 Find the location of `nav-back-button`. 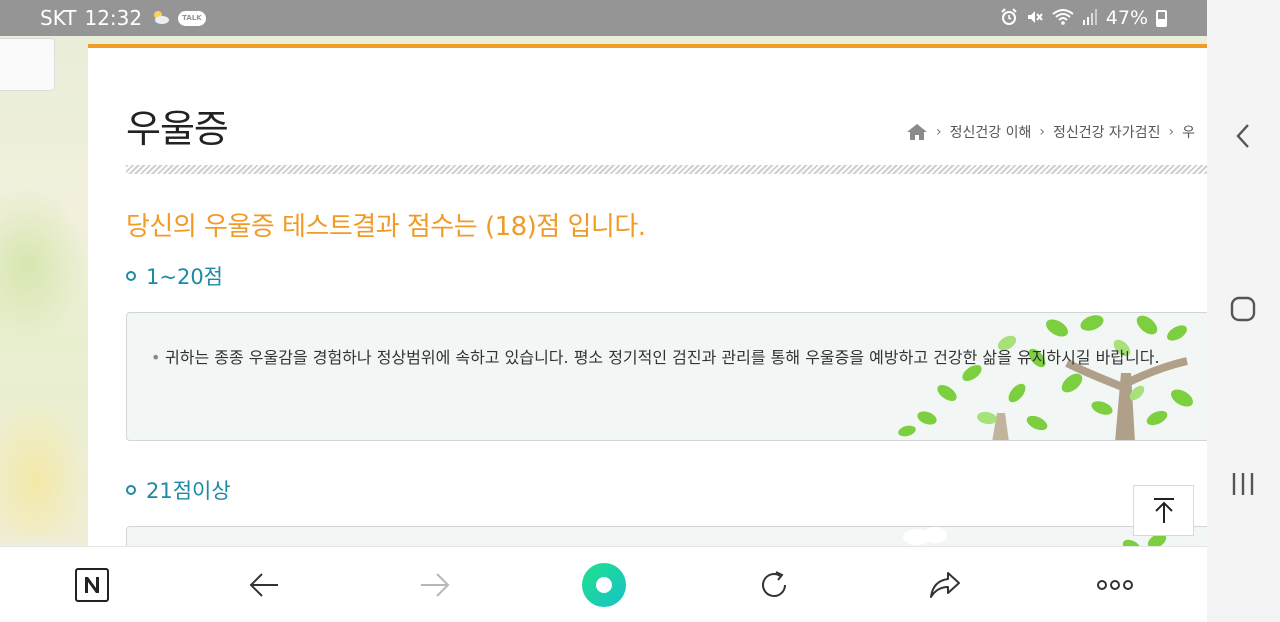

nav-back-button is located at coordinates (1243, 136).